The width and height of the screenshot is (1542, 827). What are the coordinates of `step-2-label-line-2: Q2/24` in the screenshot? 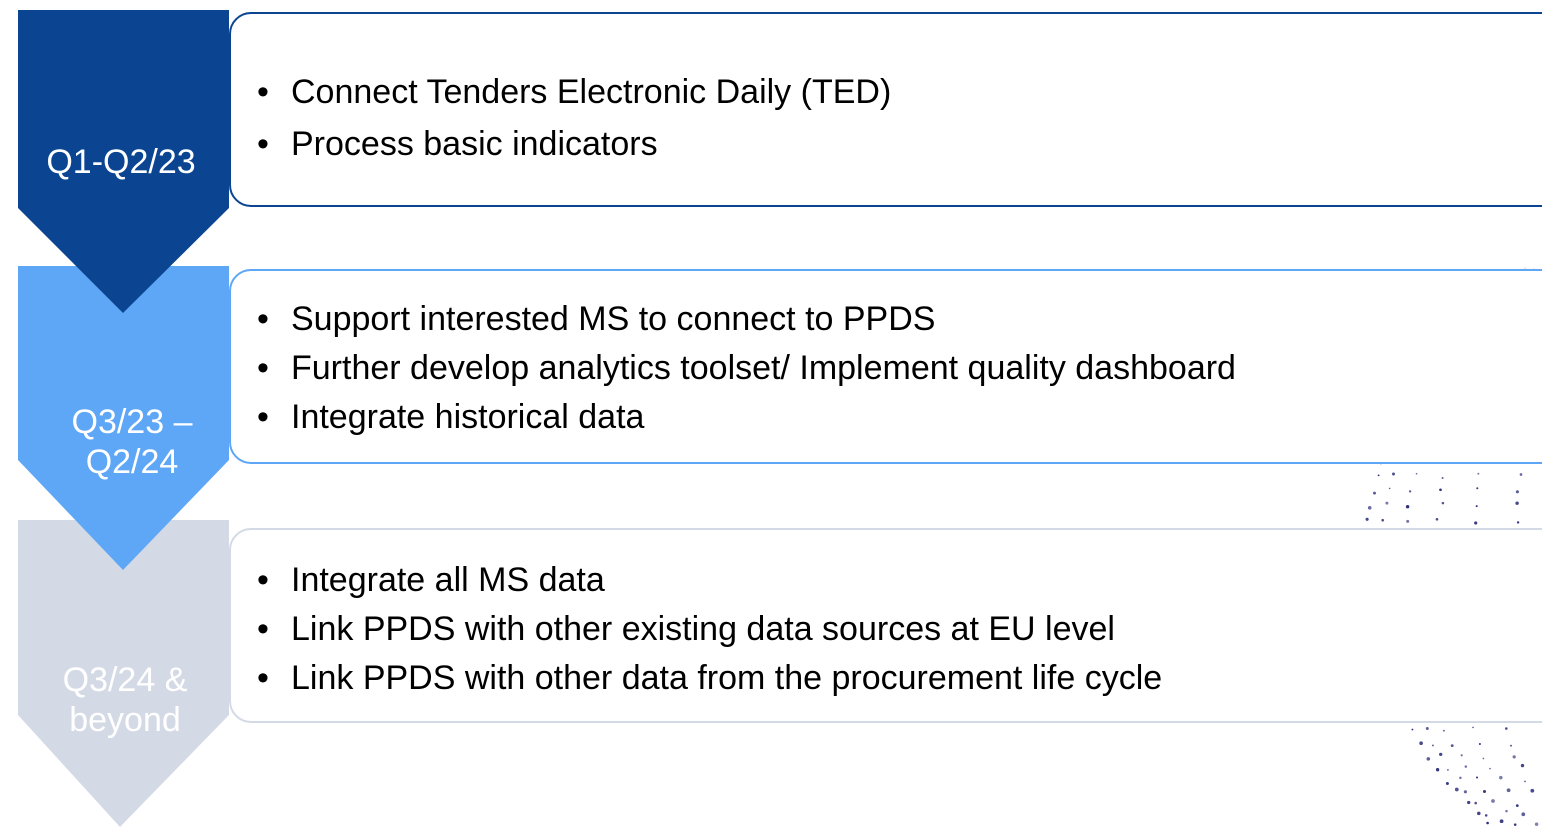 It's located at (132, 462).